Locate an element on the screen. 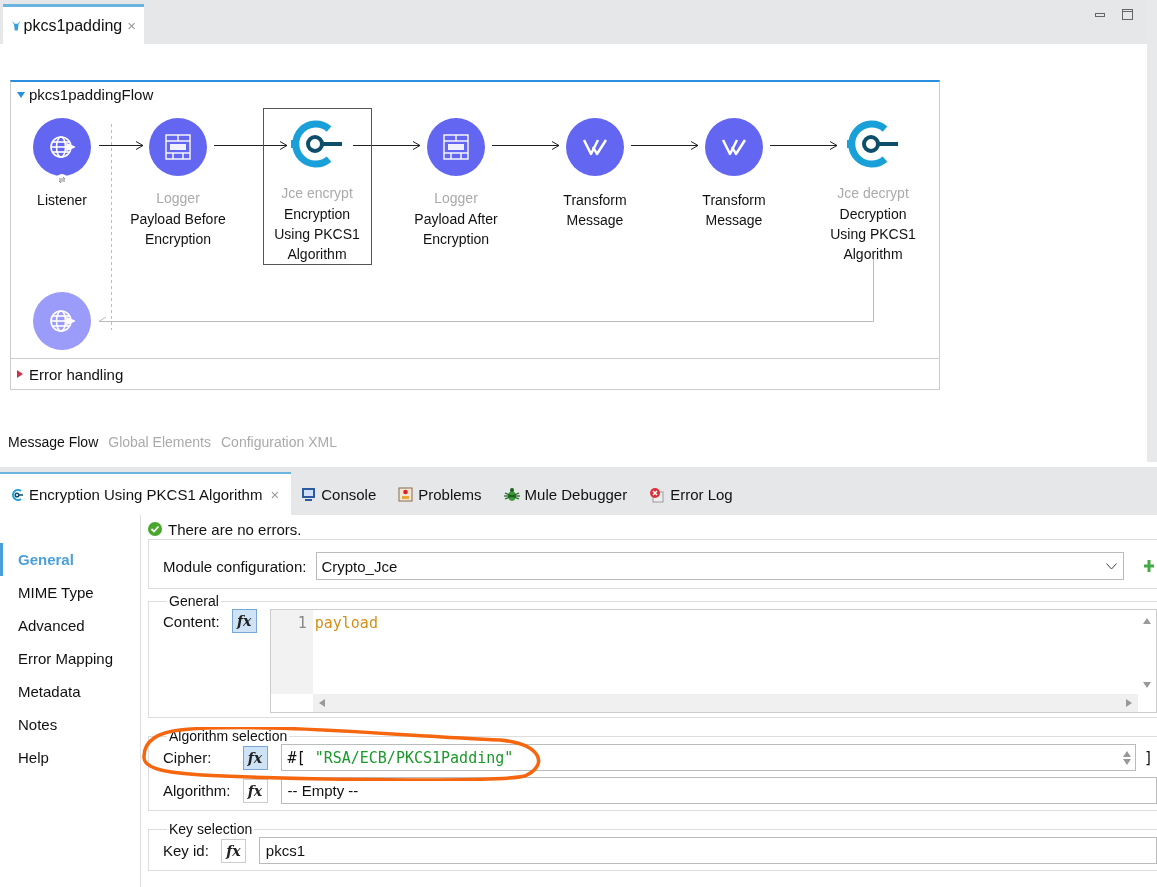  flow-node: Listener is located at coordinates (62, 186).